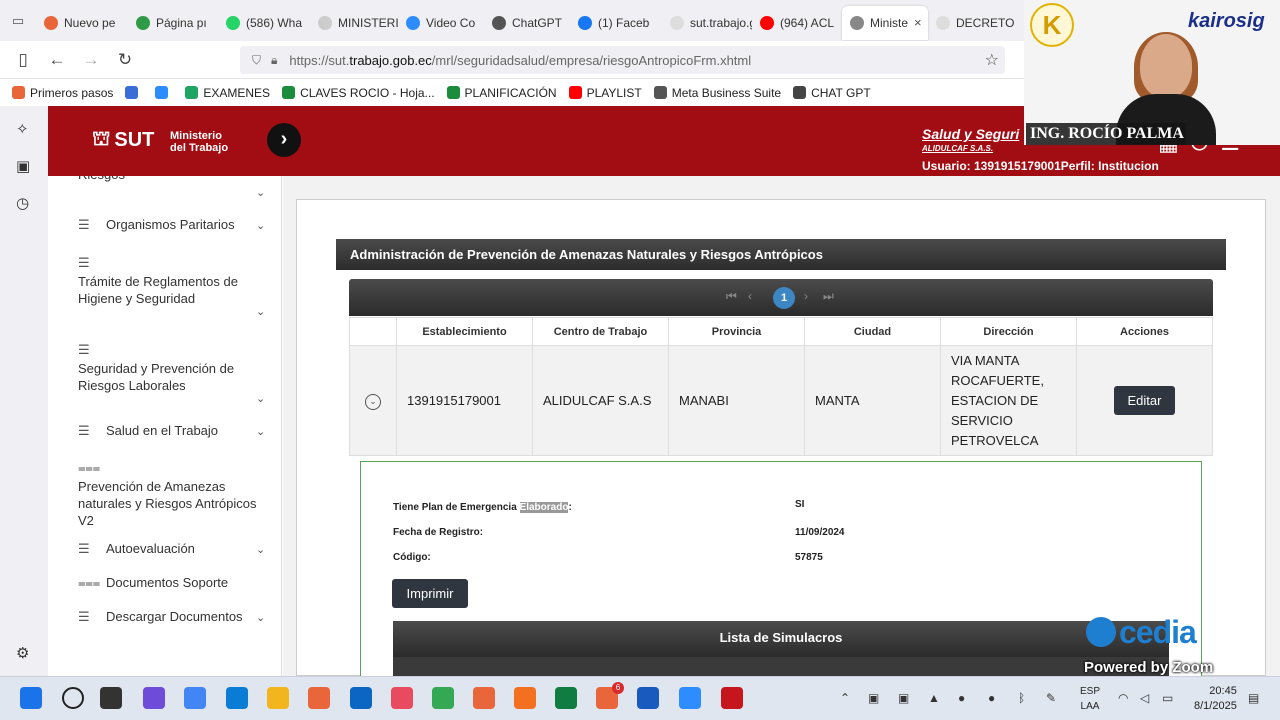 This screenshot has width=1280, height=720. What do you see at coordinates (731, 296) in the screenshot?
I see `first-page-icon: ⏮` at bounding box center [731, 296].